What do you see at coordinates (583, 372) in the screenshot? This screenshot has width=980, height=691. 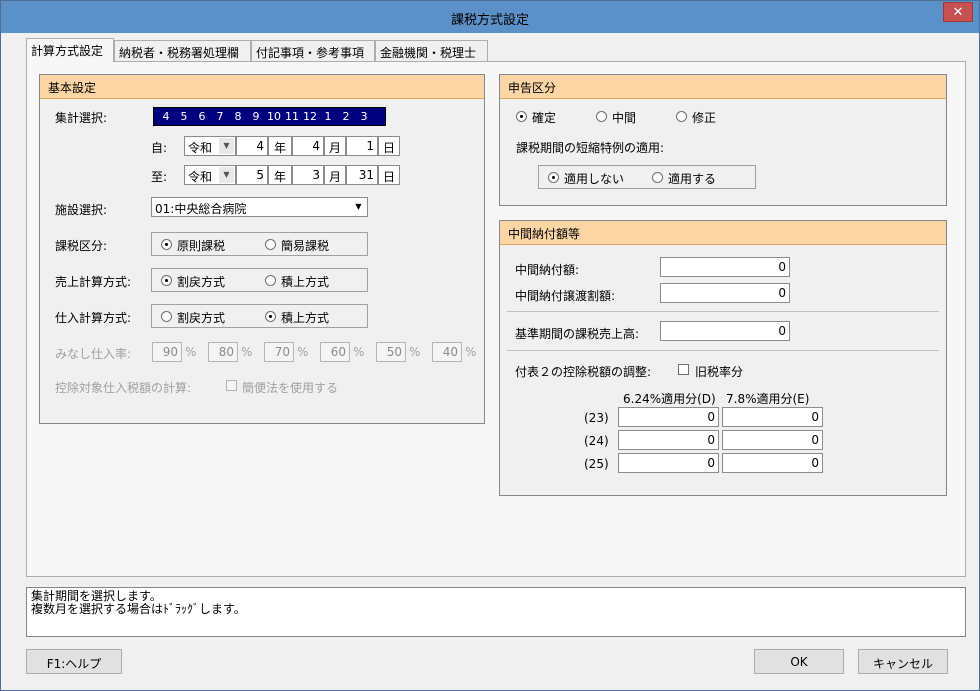 I see `adjust-label: 付表２の控除税額の調整:` at bounding box center [583, 372].